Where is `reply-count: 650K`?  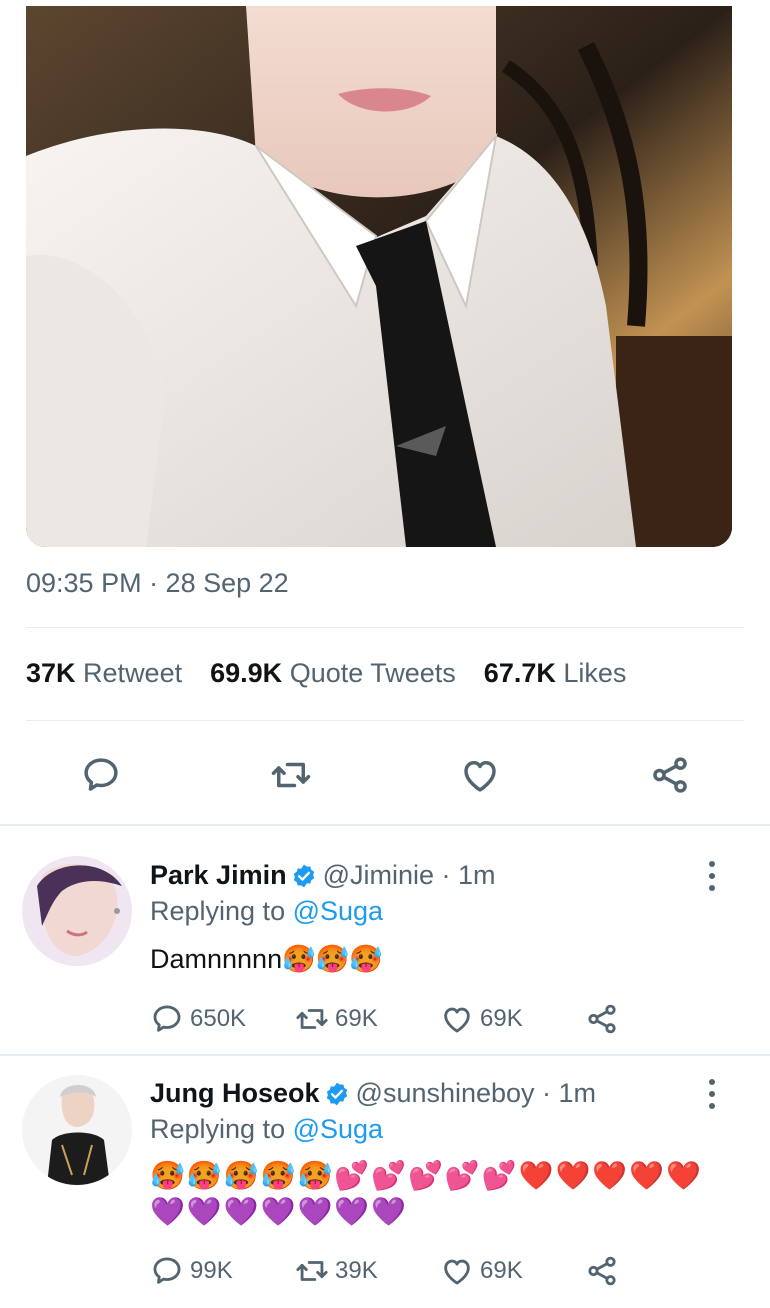 reply-count: 650K is located at coordinates (218, 1018).